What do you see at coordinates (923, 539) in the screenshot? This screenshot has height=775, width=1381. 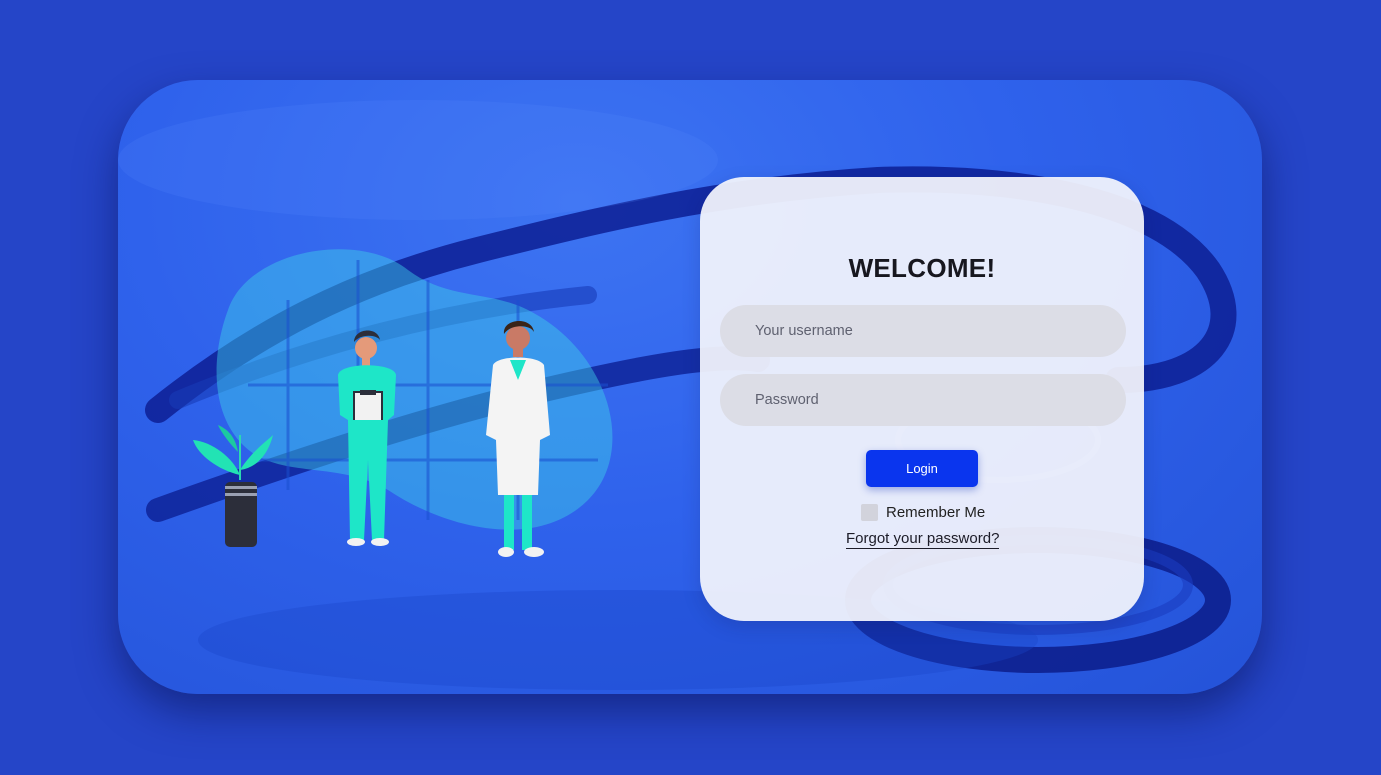 I see `forgot-password-link: Forgot your password?` at bounding box center [923, 539].